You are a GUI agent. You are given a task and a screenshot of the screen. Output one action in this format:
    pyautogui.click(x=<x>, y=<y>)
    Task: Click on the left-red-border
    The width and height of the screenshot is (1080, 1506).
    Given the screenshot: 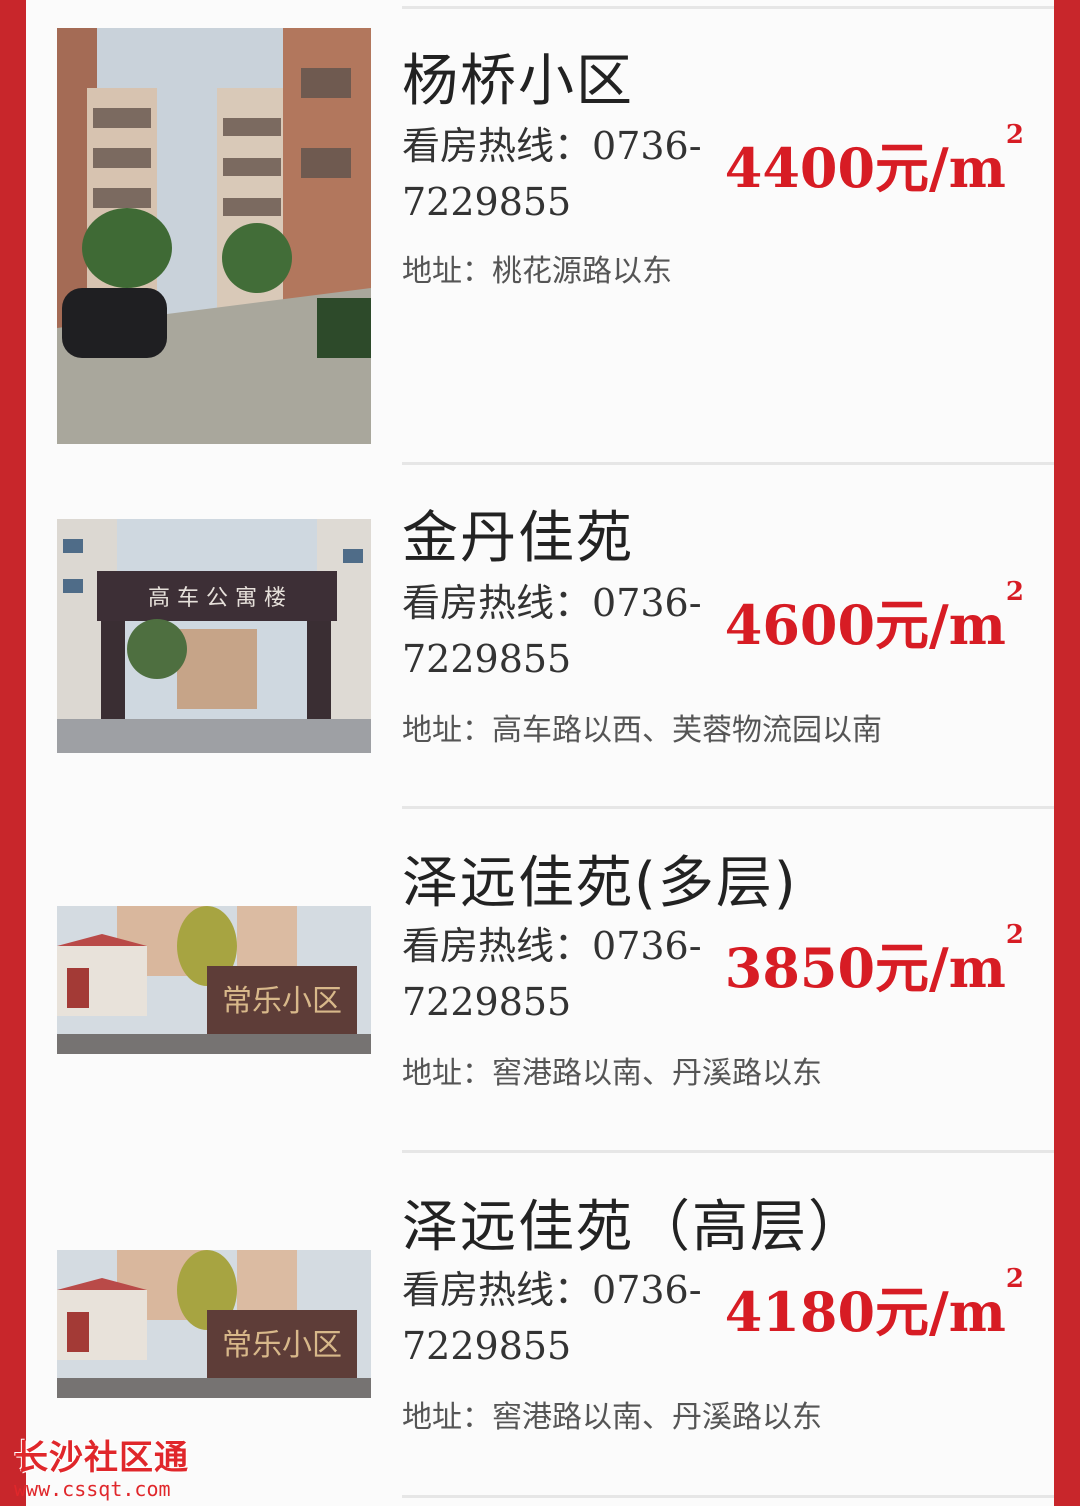 What is the action you would take?
    pyautogui.click(x=13, y=753)
    